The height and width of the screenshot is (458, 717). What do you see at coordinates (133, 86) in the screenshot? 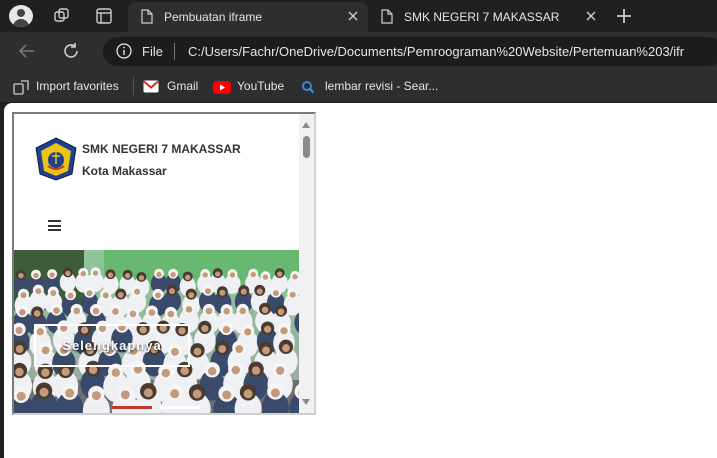
I see `bookmark-divider` at bounding box center [133, 86].